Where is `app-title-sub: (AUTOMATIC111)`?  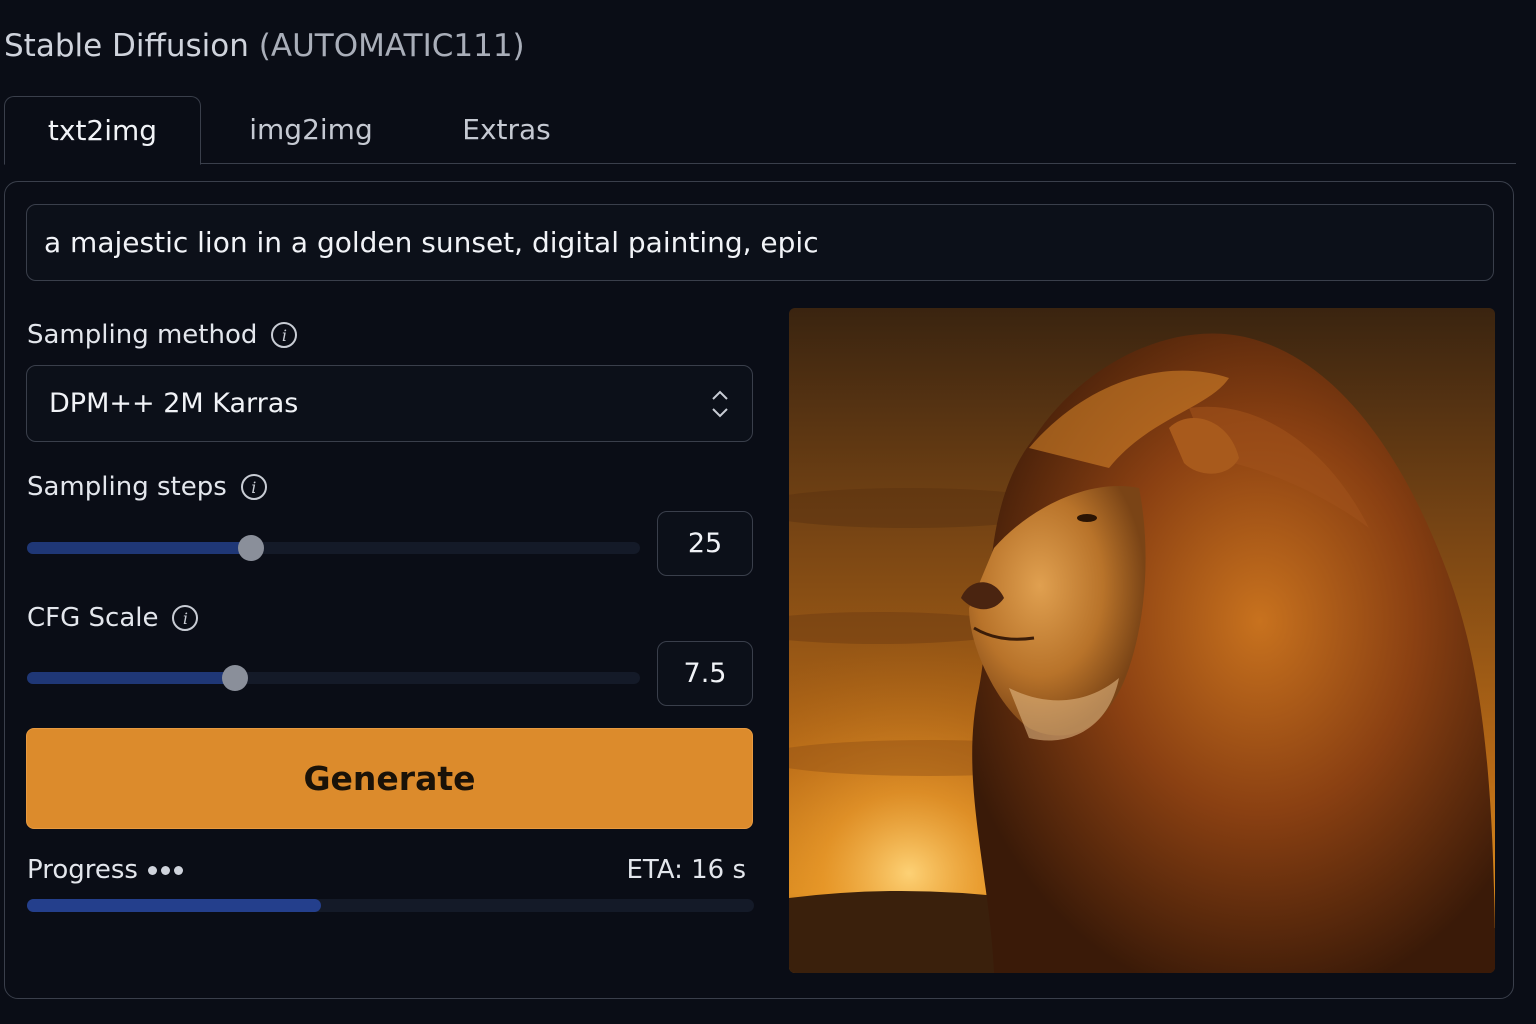 app-title-sub: (AUTOMATIC111) is located at coordinates (391, 46).